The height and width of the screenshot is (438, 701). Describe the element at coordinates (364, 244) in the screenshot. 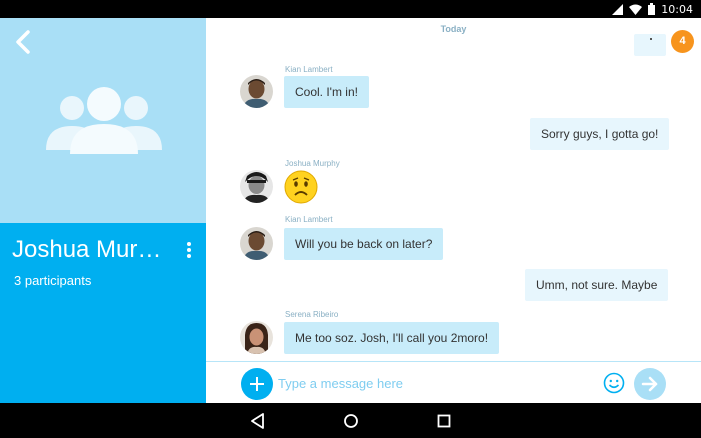

I see `incoming-message: Will you be back on later?` at that location.